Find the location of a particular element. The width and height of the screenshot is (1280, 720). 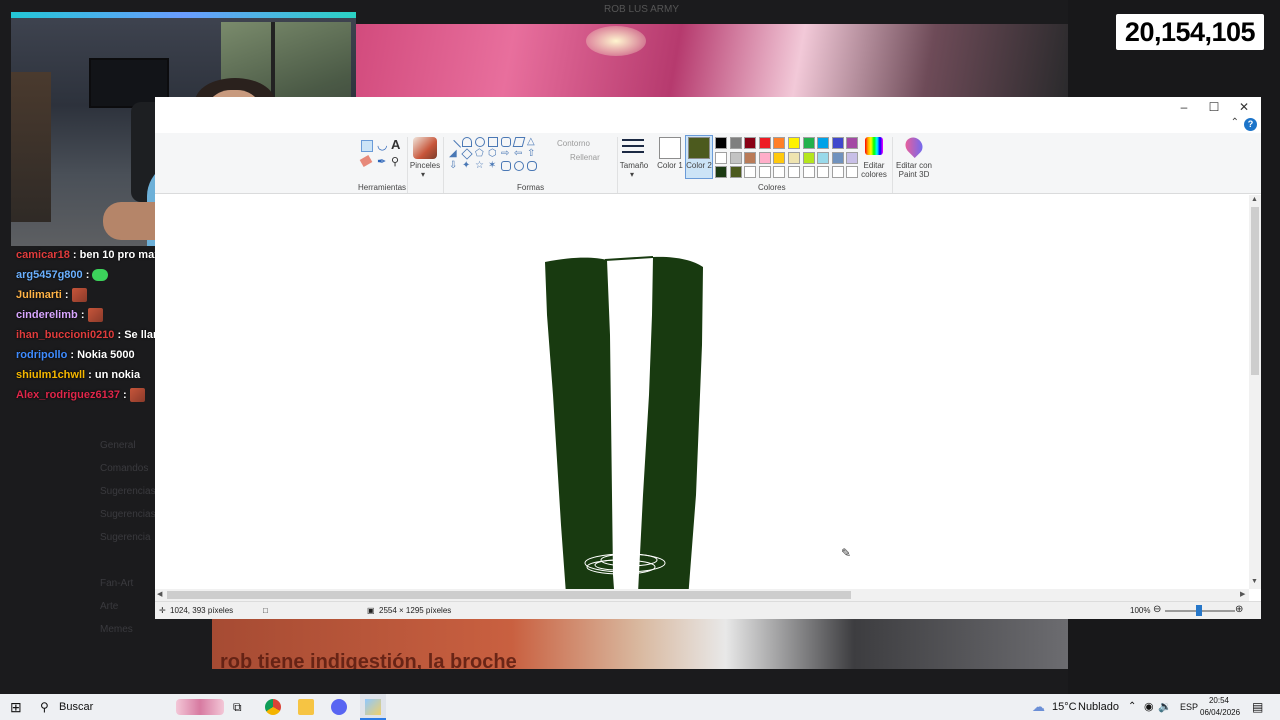

minimize-icon: – is located at coordinates (1184, 107).